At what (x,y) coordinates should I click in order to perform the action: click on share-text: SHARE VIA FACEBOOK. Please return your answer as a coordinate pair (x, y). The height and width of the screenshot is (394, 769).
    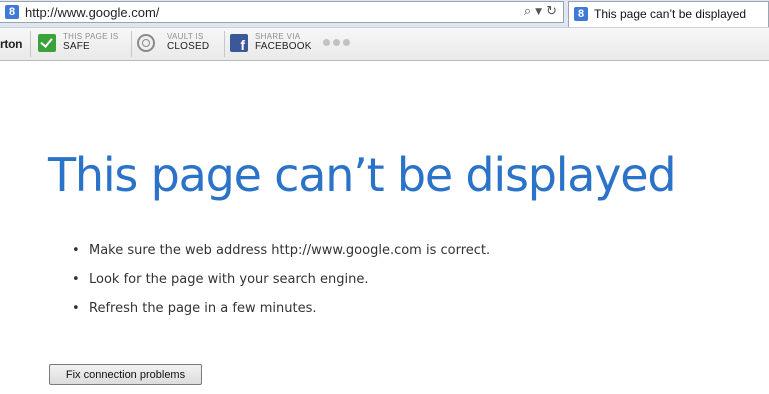
    Looking at the image, I should click on (283, 42).